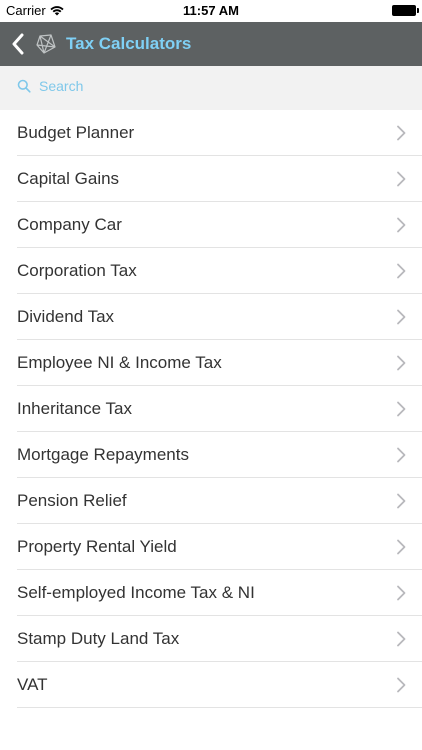 The height and width of the screenshot is (750, 422). Describe the element at coordinates (68, 178) in the screenshot. I see `list-item-label: Capital Gains` at that location.